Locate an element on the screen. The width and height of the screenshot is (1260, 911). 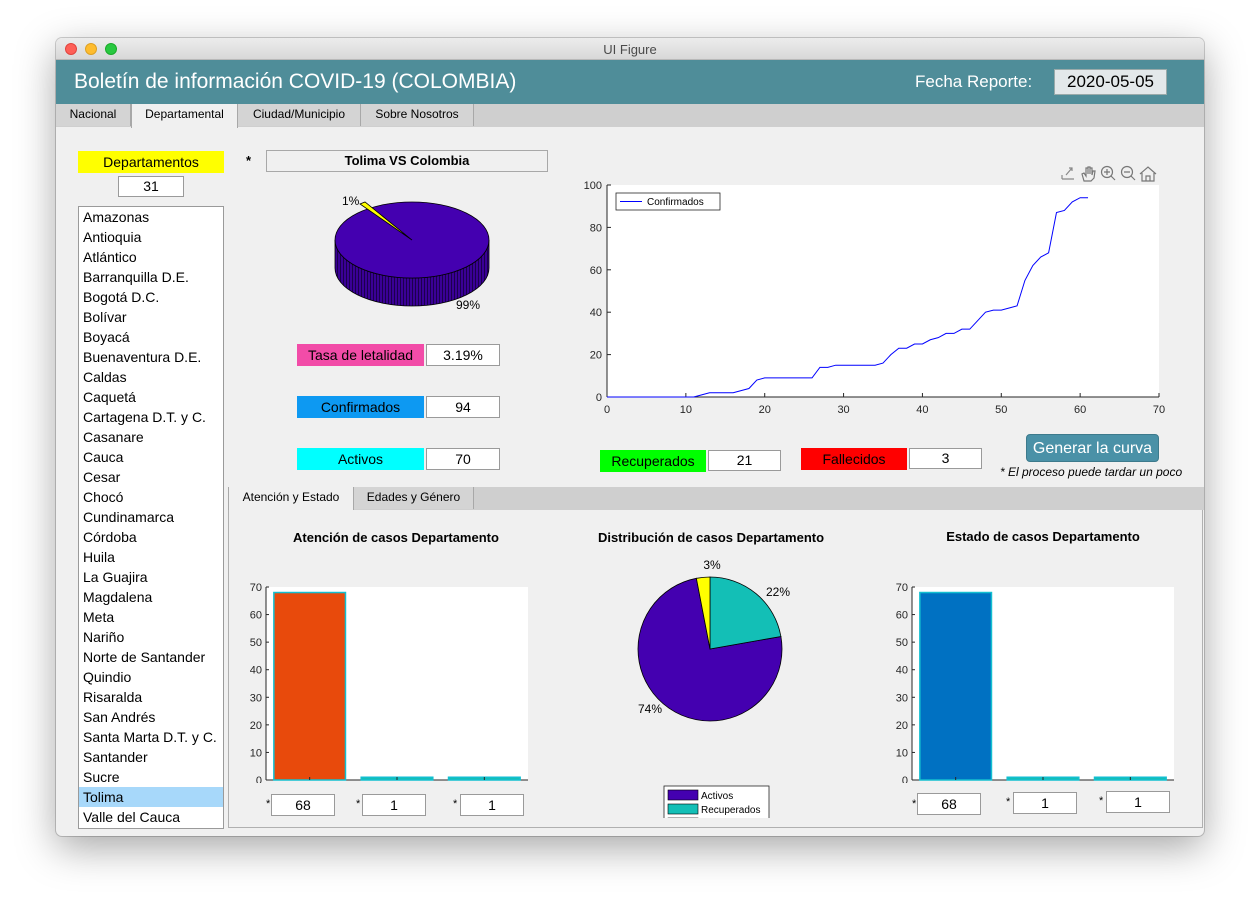
estado-y-tick-label: 60 is located at coordinates (902, 616).